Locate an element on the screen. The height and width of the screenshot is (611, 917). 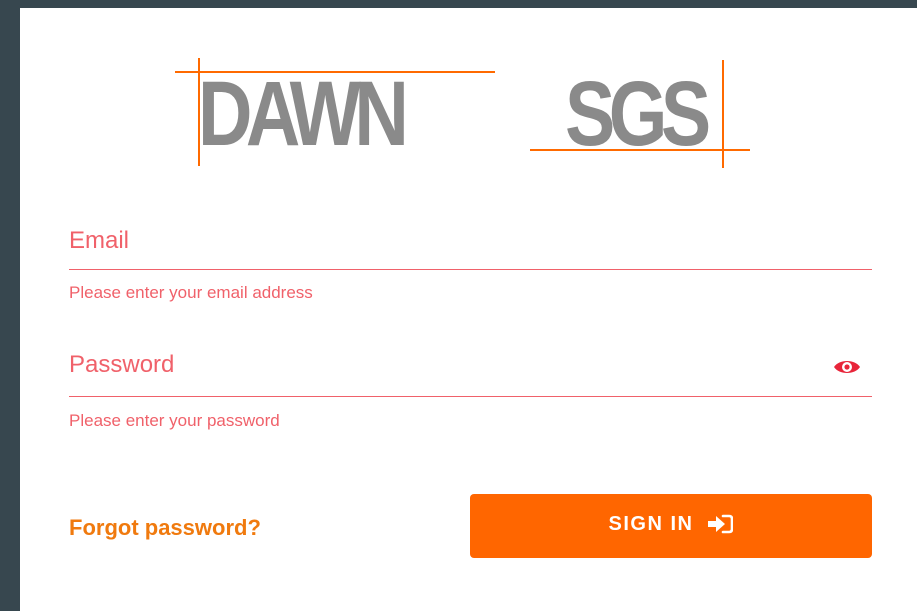
sign-in-button: SIGN IN is located at coordinates (671, 526).